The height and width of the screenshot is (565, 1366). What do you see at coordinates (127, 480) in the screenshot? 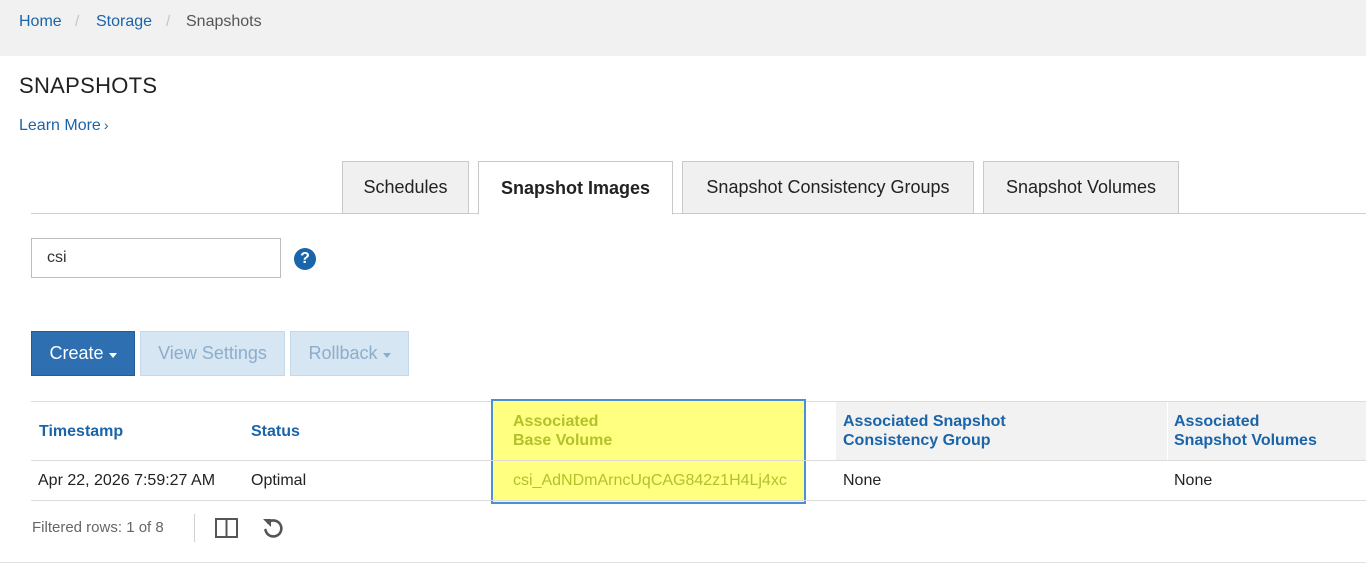
I see `cell-timestamp: Apr 22, 2026 7:59:27 AM` at bounding box center [127, 480].